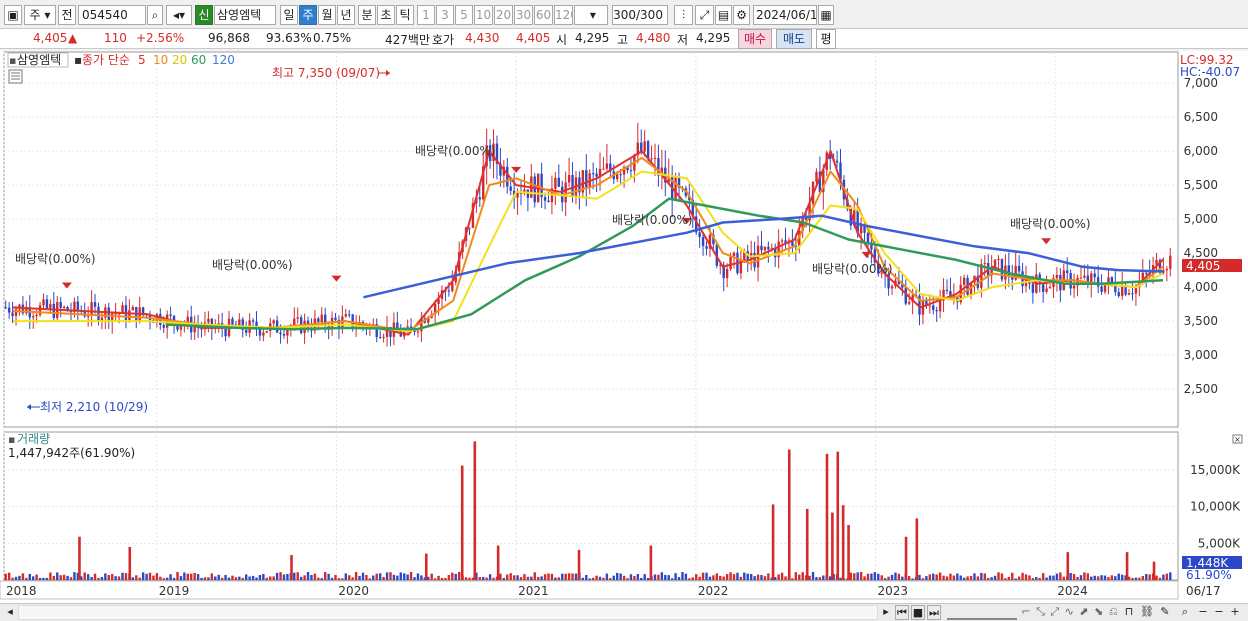 Image resolution: width=1248 pixels, height=621 pixels. I want to click on zoom-in-icon: +, so click(1235, 612).